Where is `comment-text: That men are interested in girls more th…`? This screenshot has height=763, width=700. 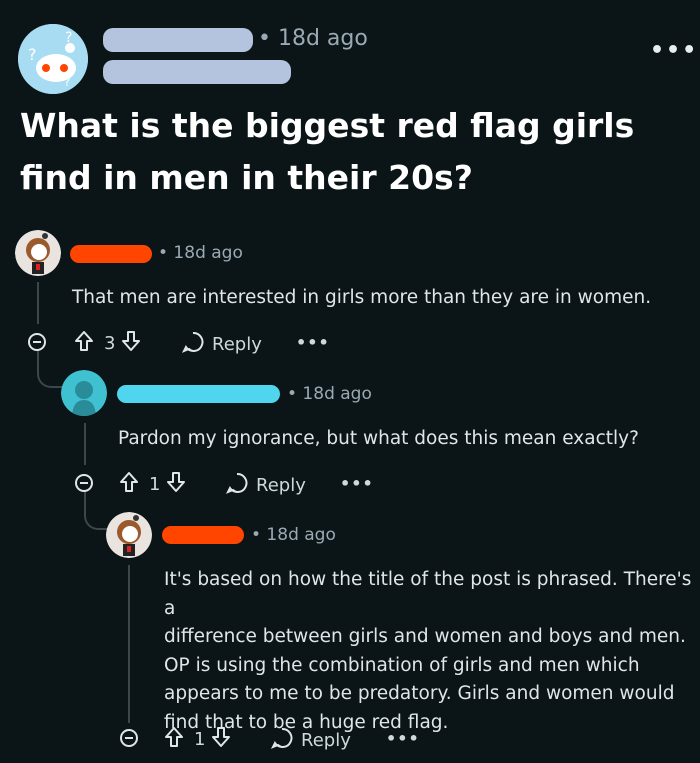 comment-text: That men are interested in girls more th… is located at coordinates (362, 297).